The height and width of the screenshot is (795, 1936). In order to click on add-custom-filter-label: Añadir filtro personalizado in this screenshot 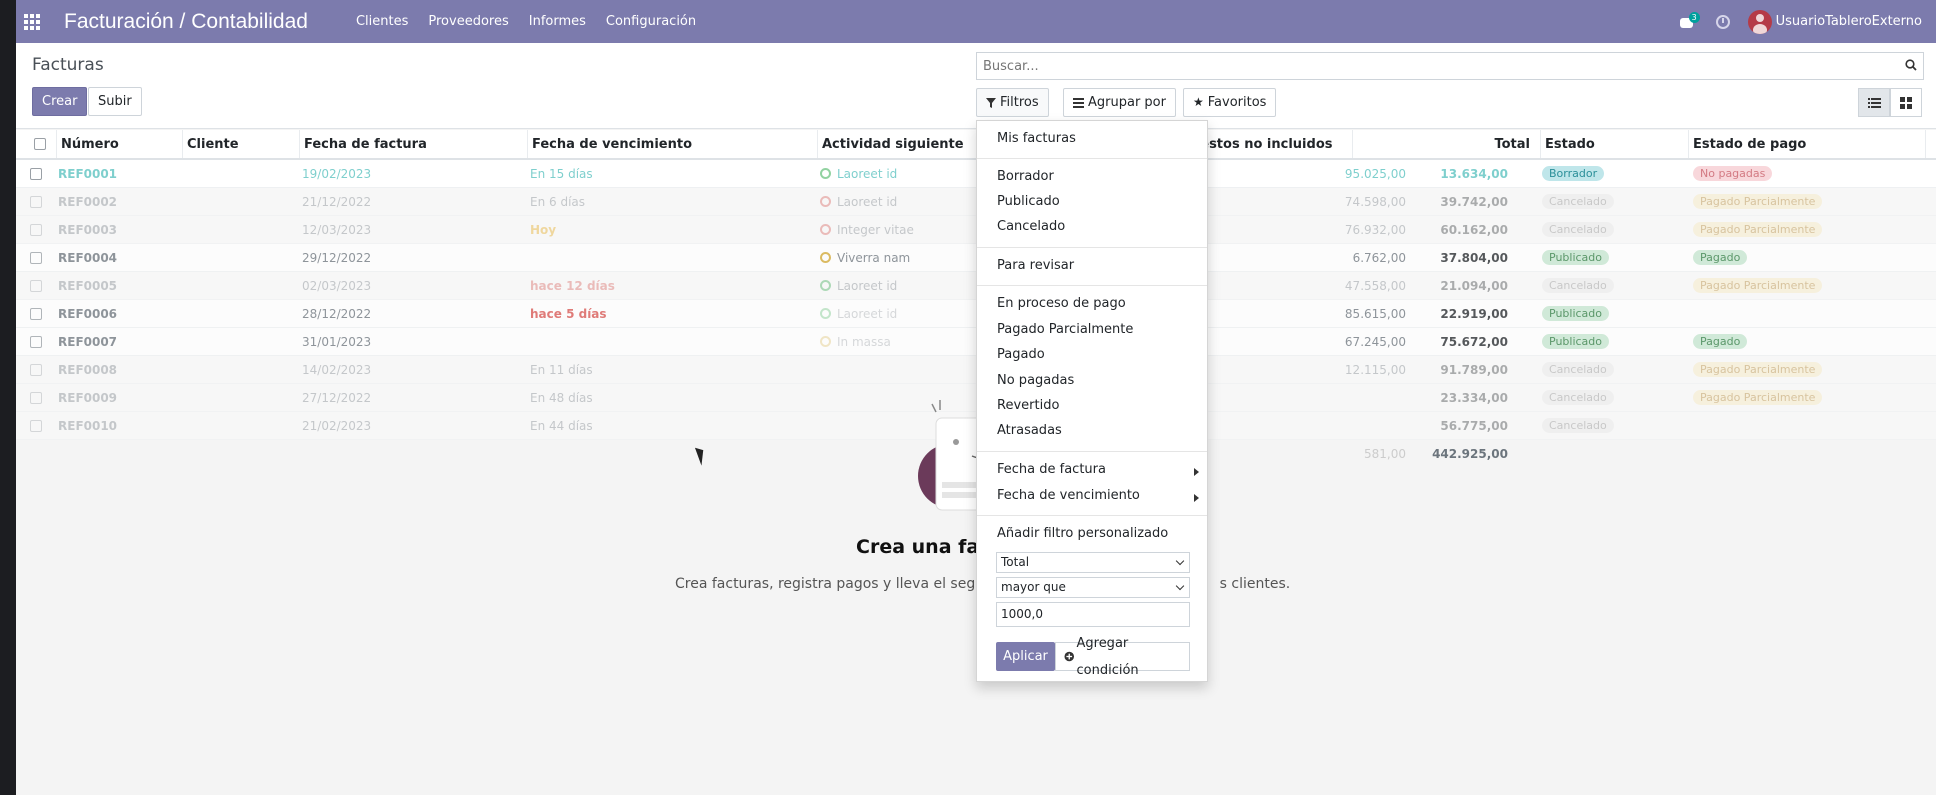, I will do `click(1082, 533)`.